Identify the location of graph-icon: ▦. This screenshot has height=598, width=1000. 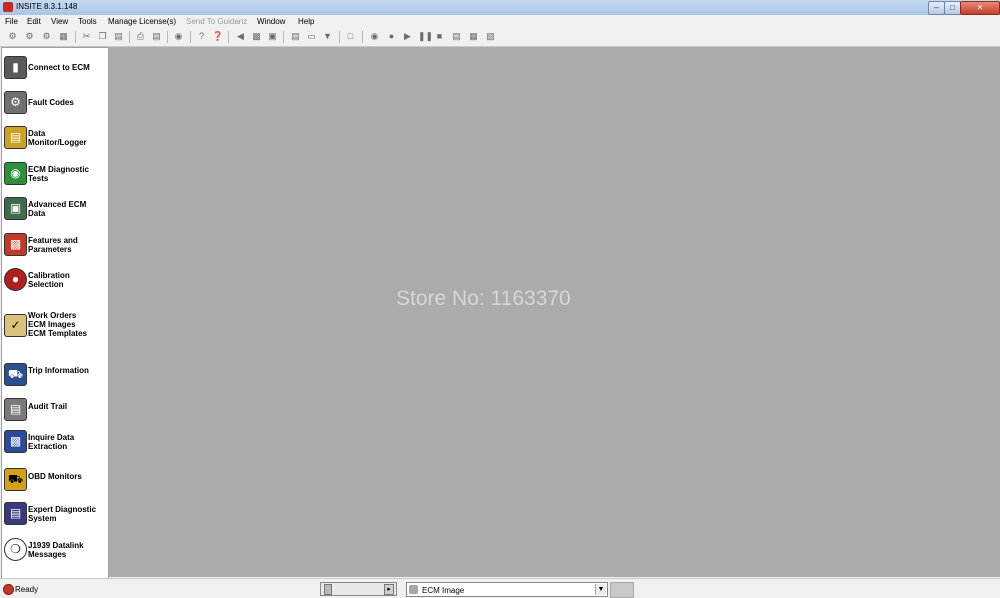
(473, 36).